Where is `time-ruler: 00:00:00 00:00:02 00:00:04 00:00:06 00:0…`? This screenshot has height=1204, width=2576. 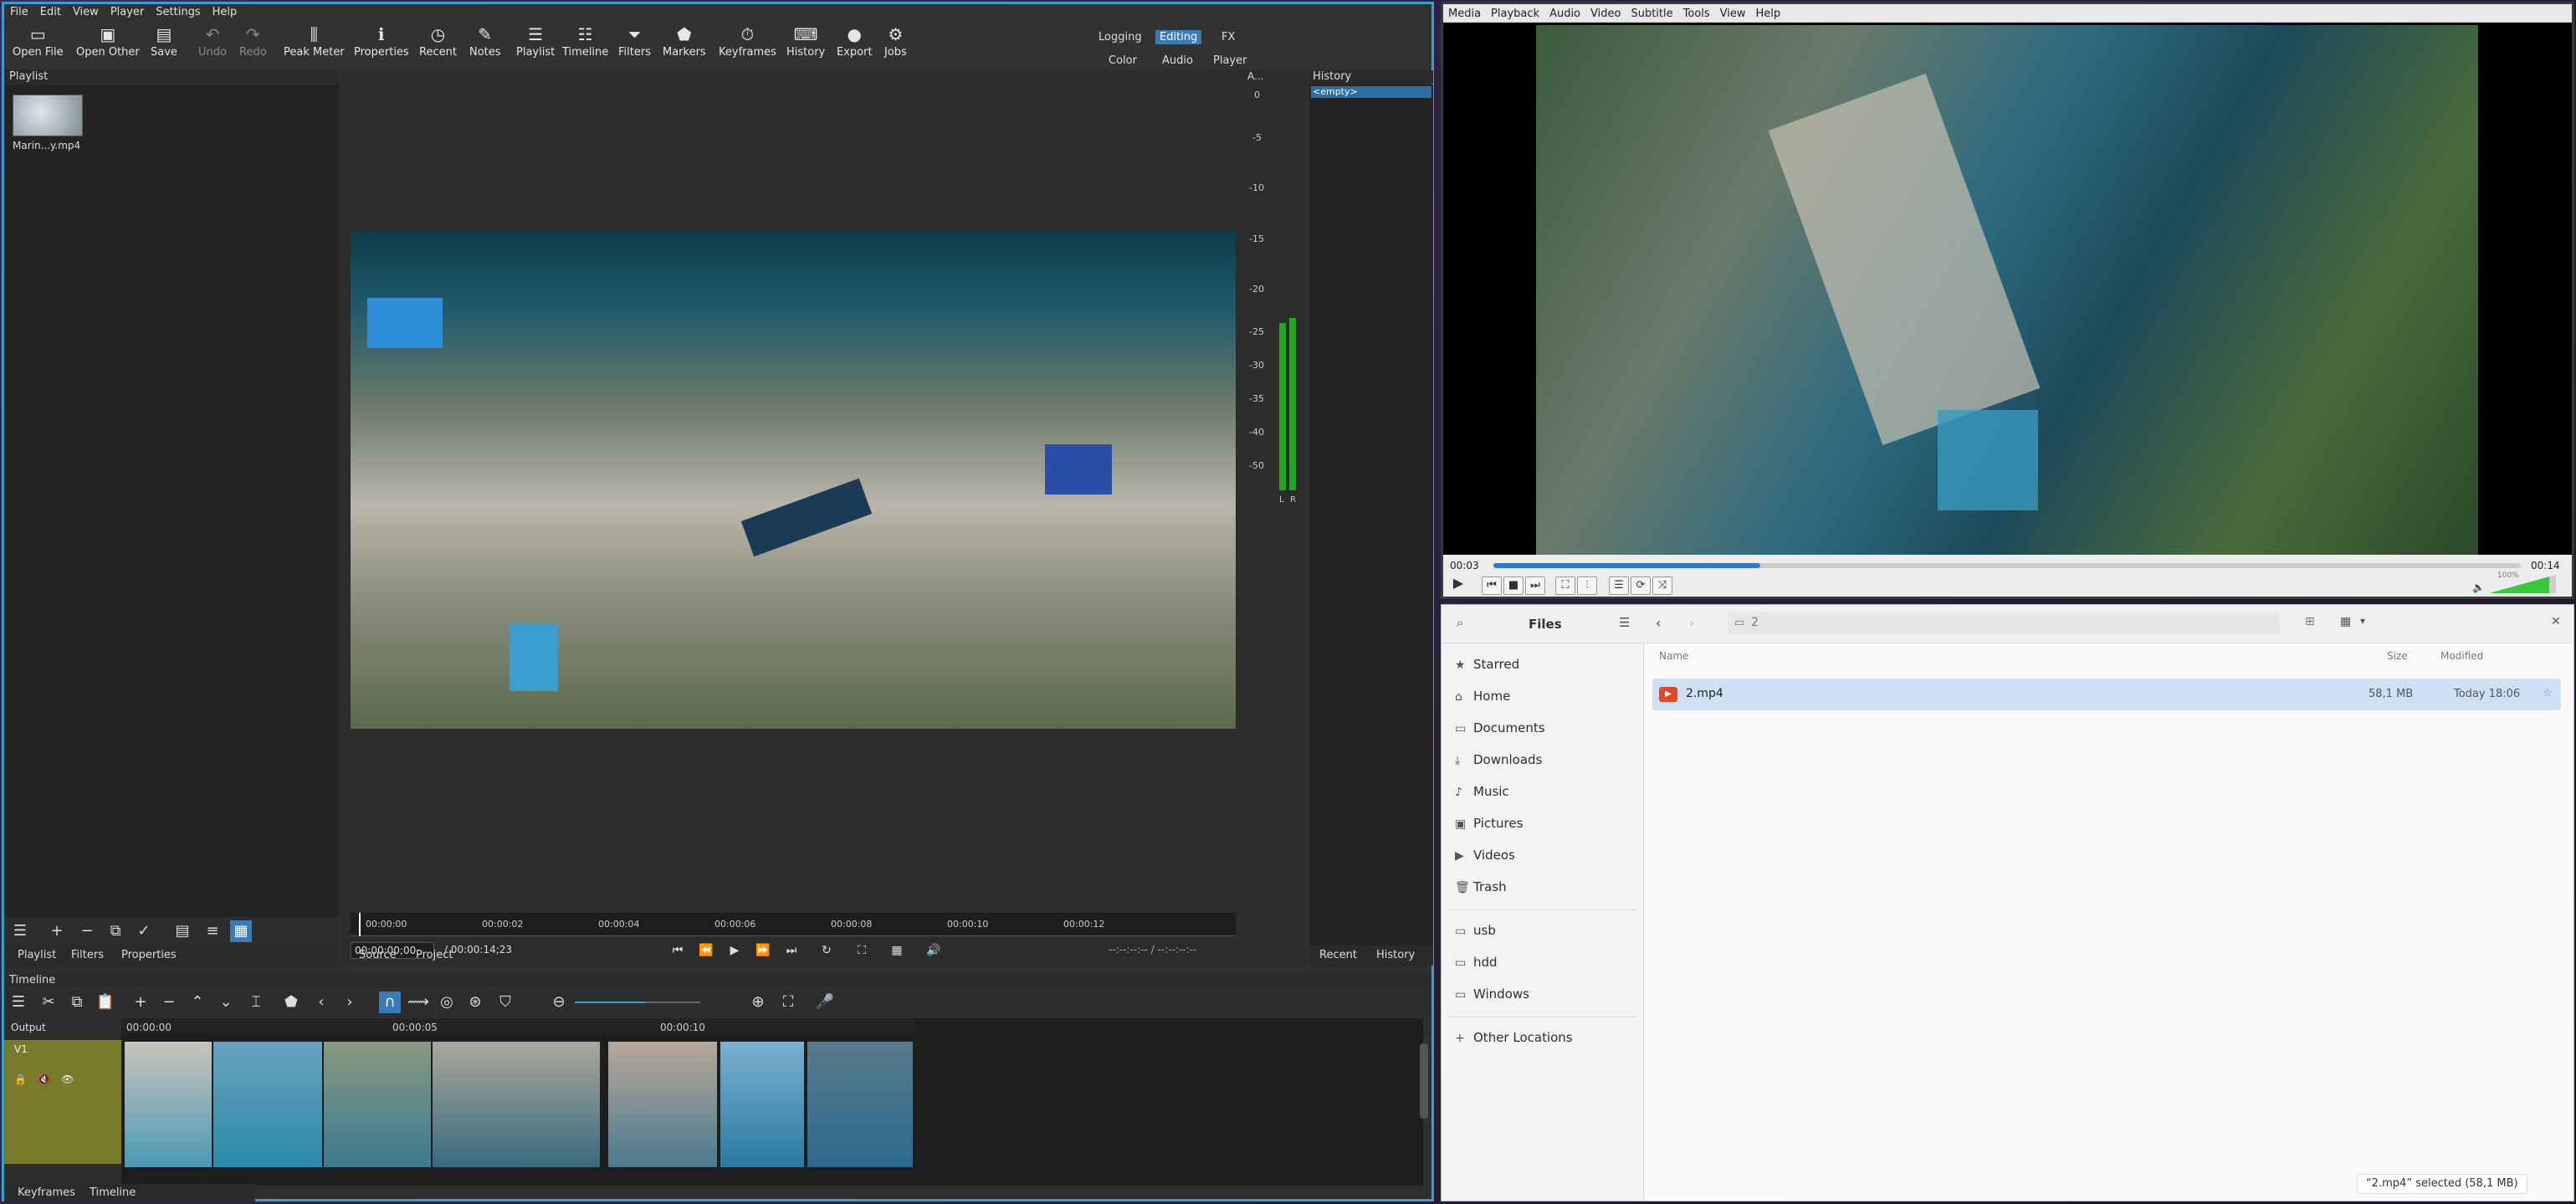
time-ruler: 00:00:00 00:00:02 00:00:04 00:00:06 00:0… is located at coordinates (794, 924).